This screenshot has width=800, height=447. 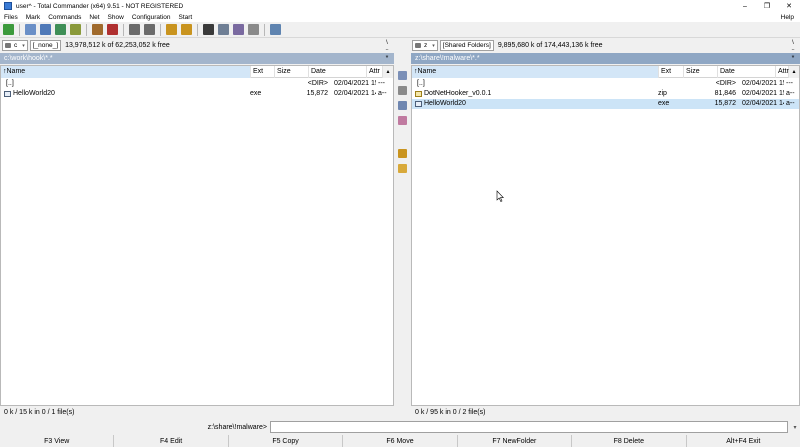 I want to click on right-header-date: Date, so click(x=747, y=71).